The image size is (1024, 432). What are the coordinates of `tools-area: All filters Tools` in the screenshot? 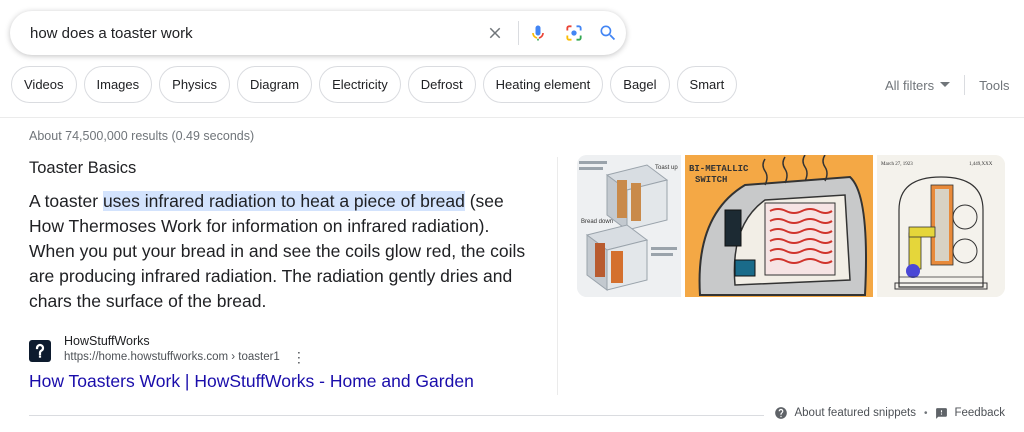 It's located at (939, 85).